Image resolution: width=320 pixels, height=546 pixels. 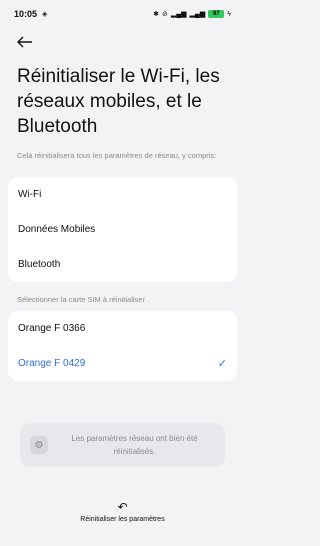 I want to click on reset-settings-button: ↶ Réinitialiser les paramètres, so click(x=122, y=511).